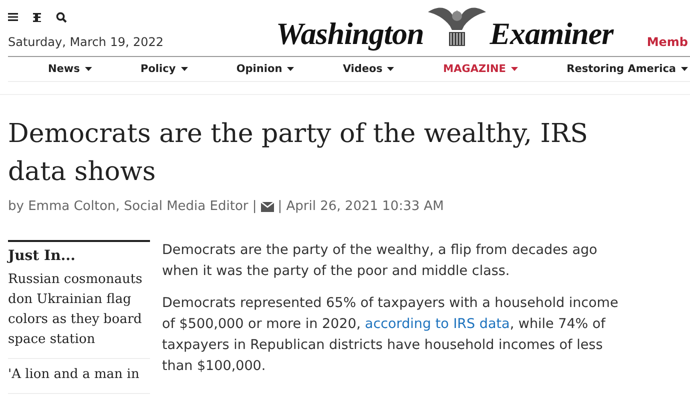  I want to click on byline-date: | April 26, 2021 10:33 AM, so click(361, 206).